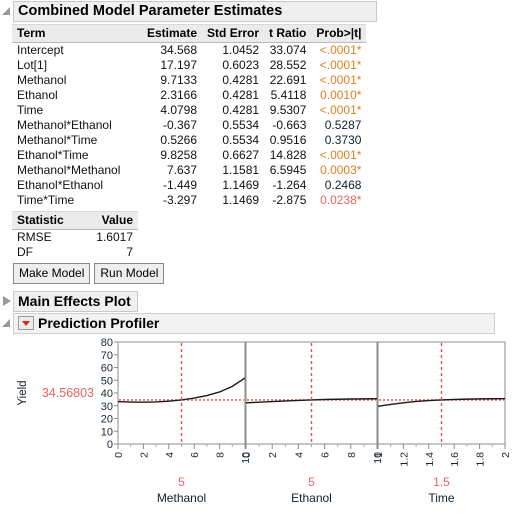  Describe the element at coordinates (180, 125) in the screenshot. I see `cell-estimate: -0.367` at that location.